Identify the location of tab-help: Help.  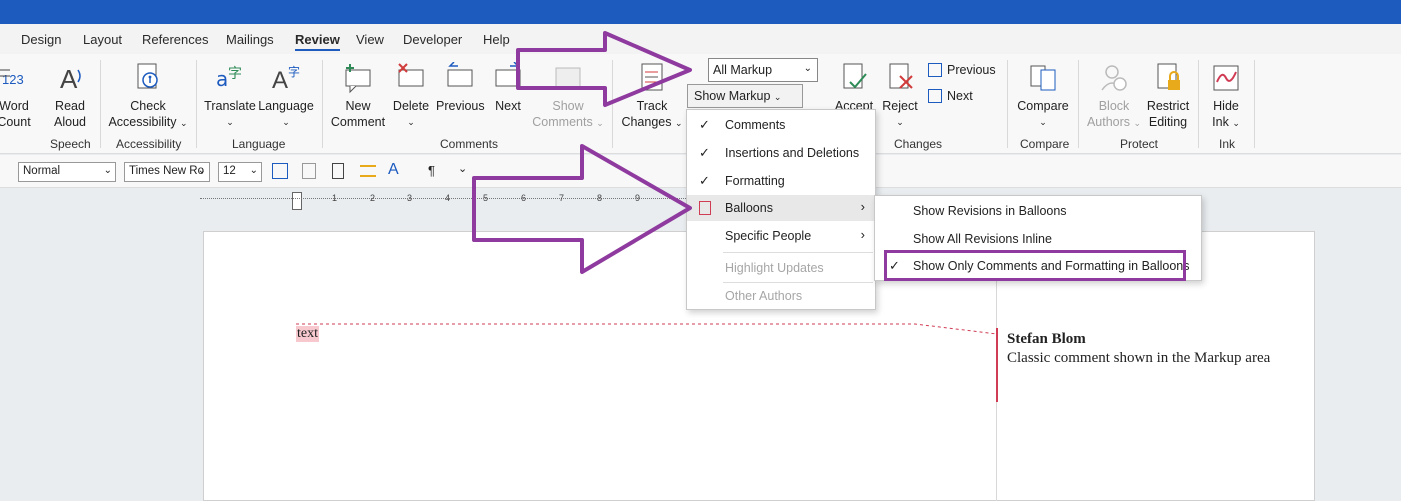
(496, 39).